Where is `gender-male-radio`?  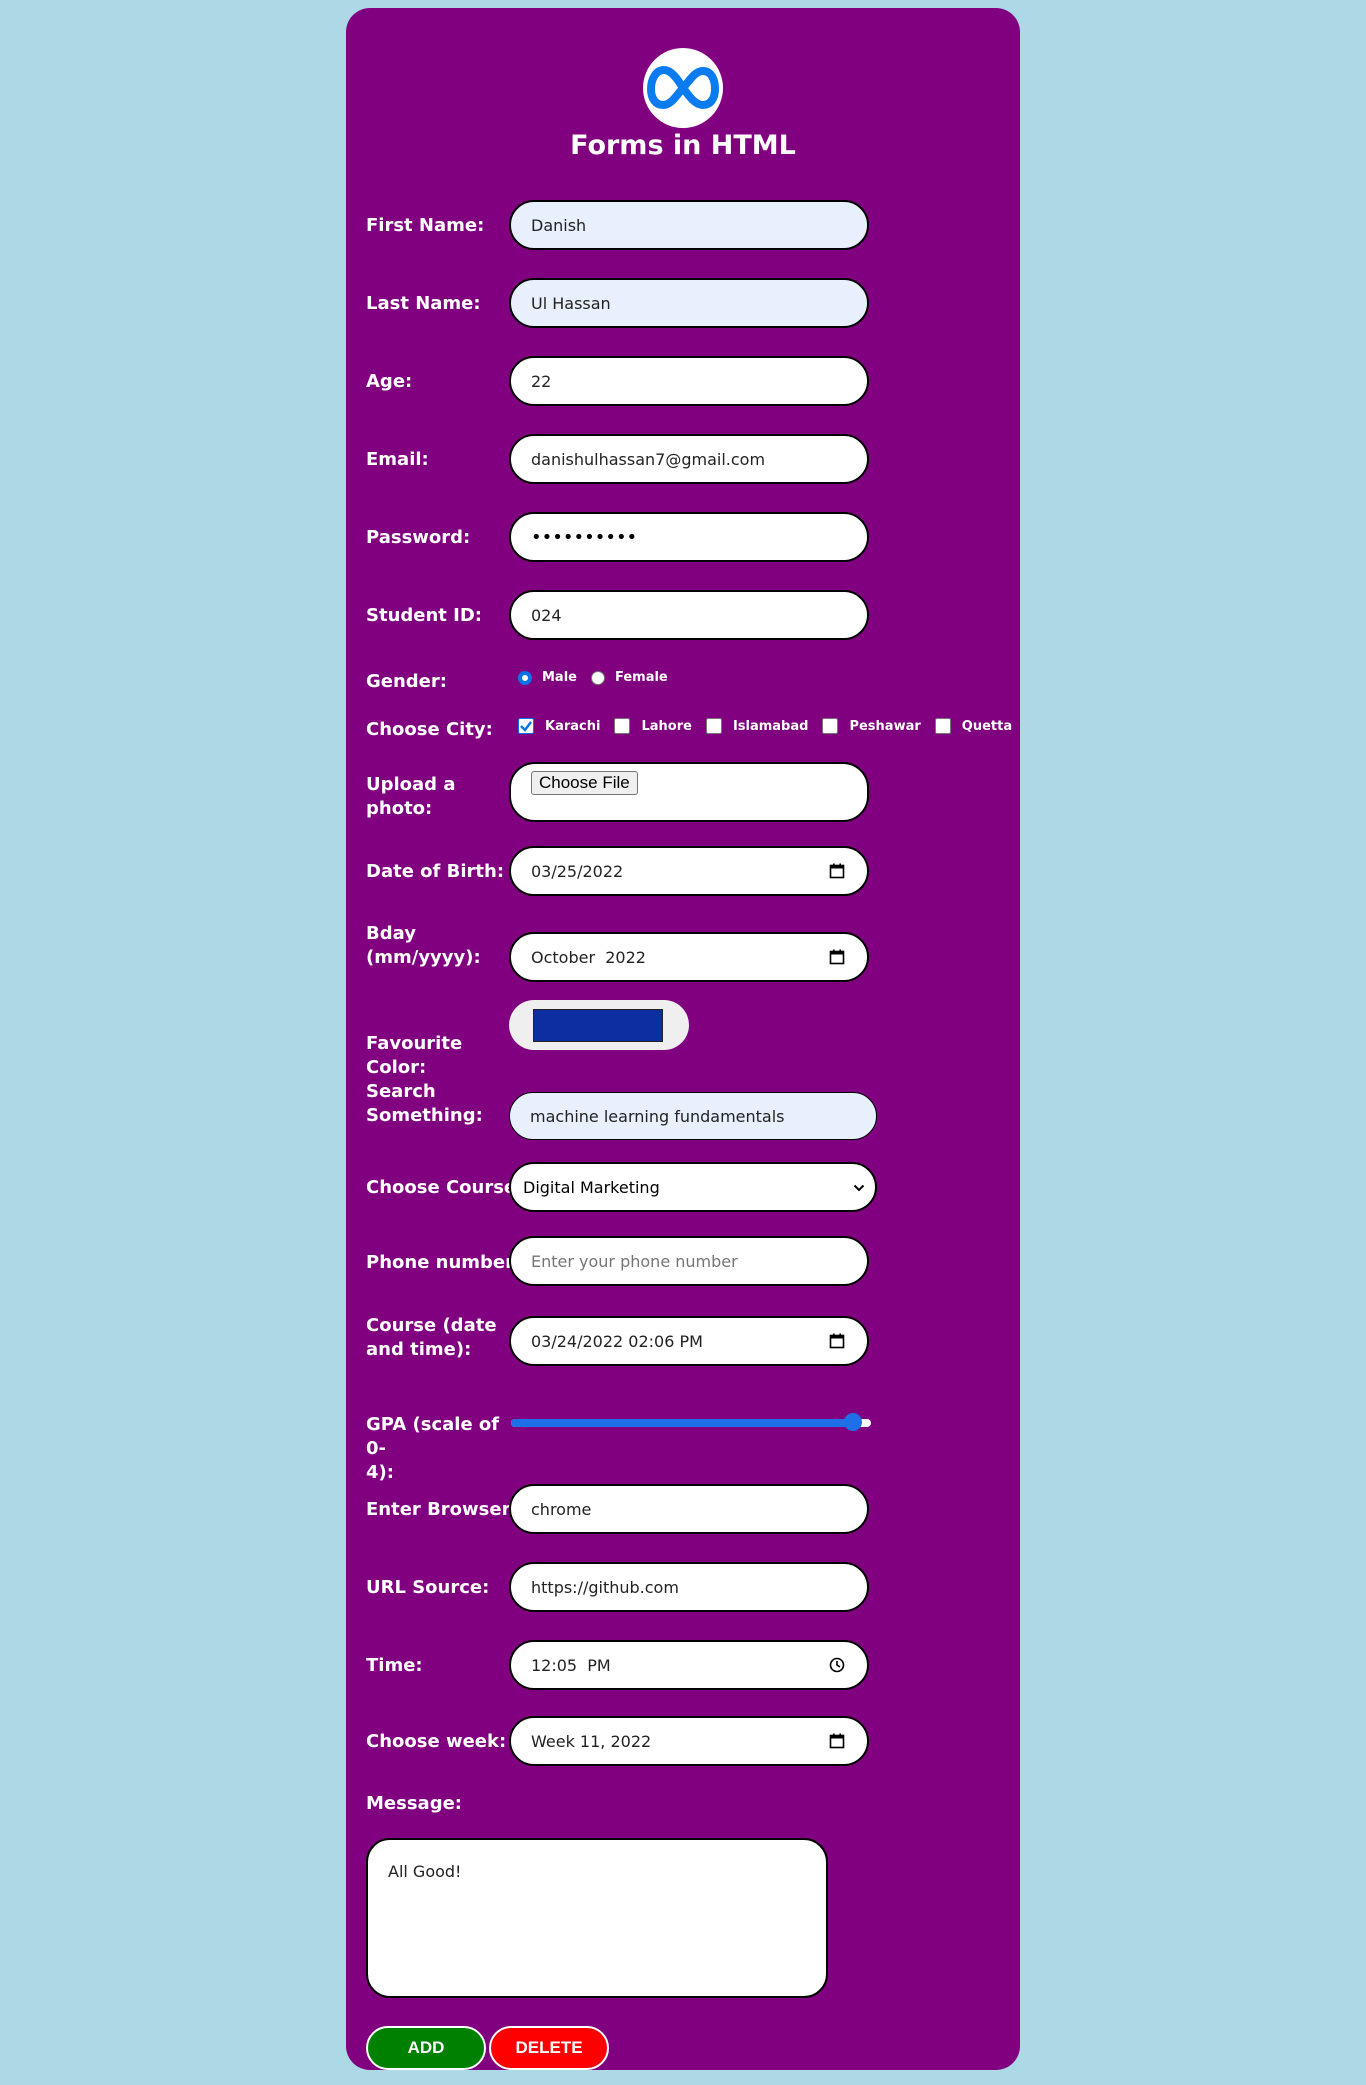 gender-male-radio is located at coordinates (525, 677).